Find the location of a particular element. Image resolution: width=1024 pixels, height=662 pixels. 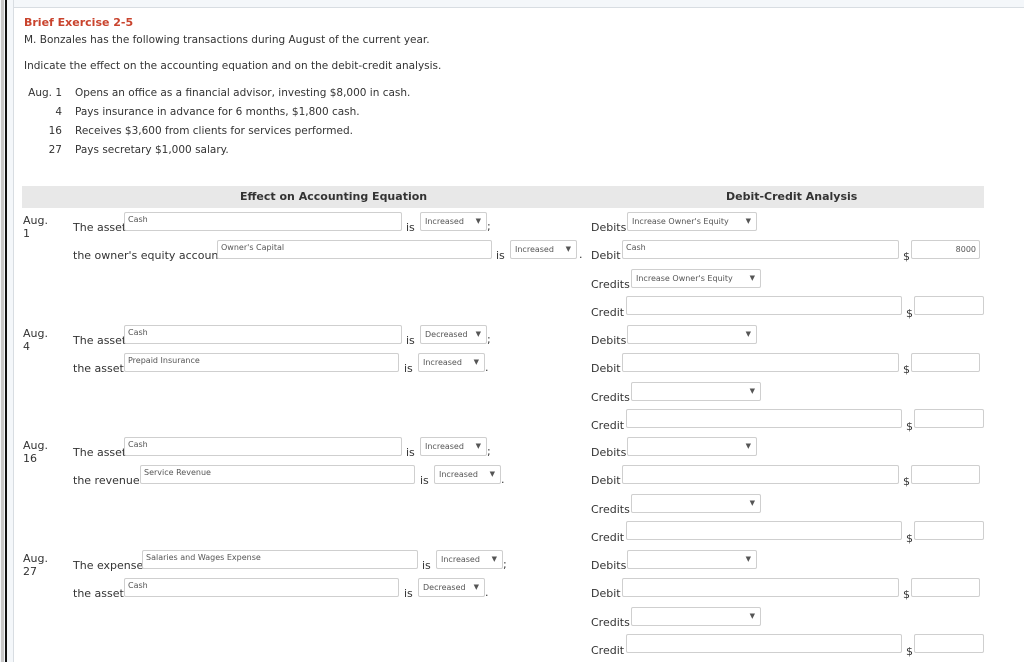

line2-effect-select: Decreased ▼ is located at coordinates (451, 587).